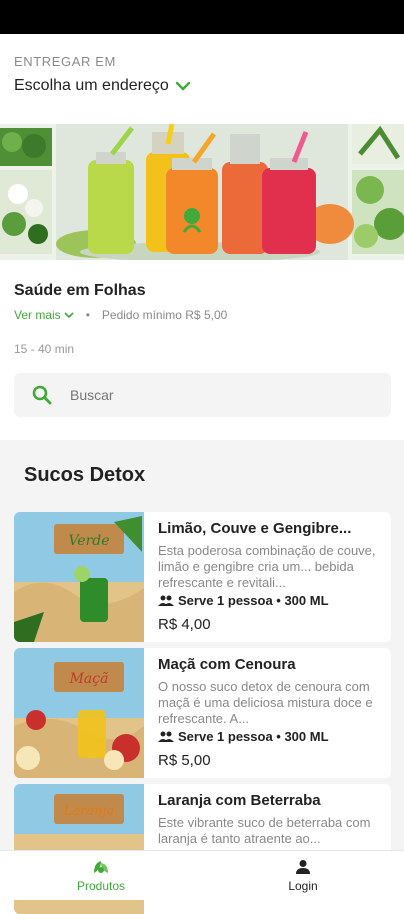 The height and width of the screenshot is (914, 404). I want to click on tab-products: Produtos, so click(101, 875).